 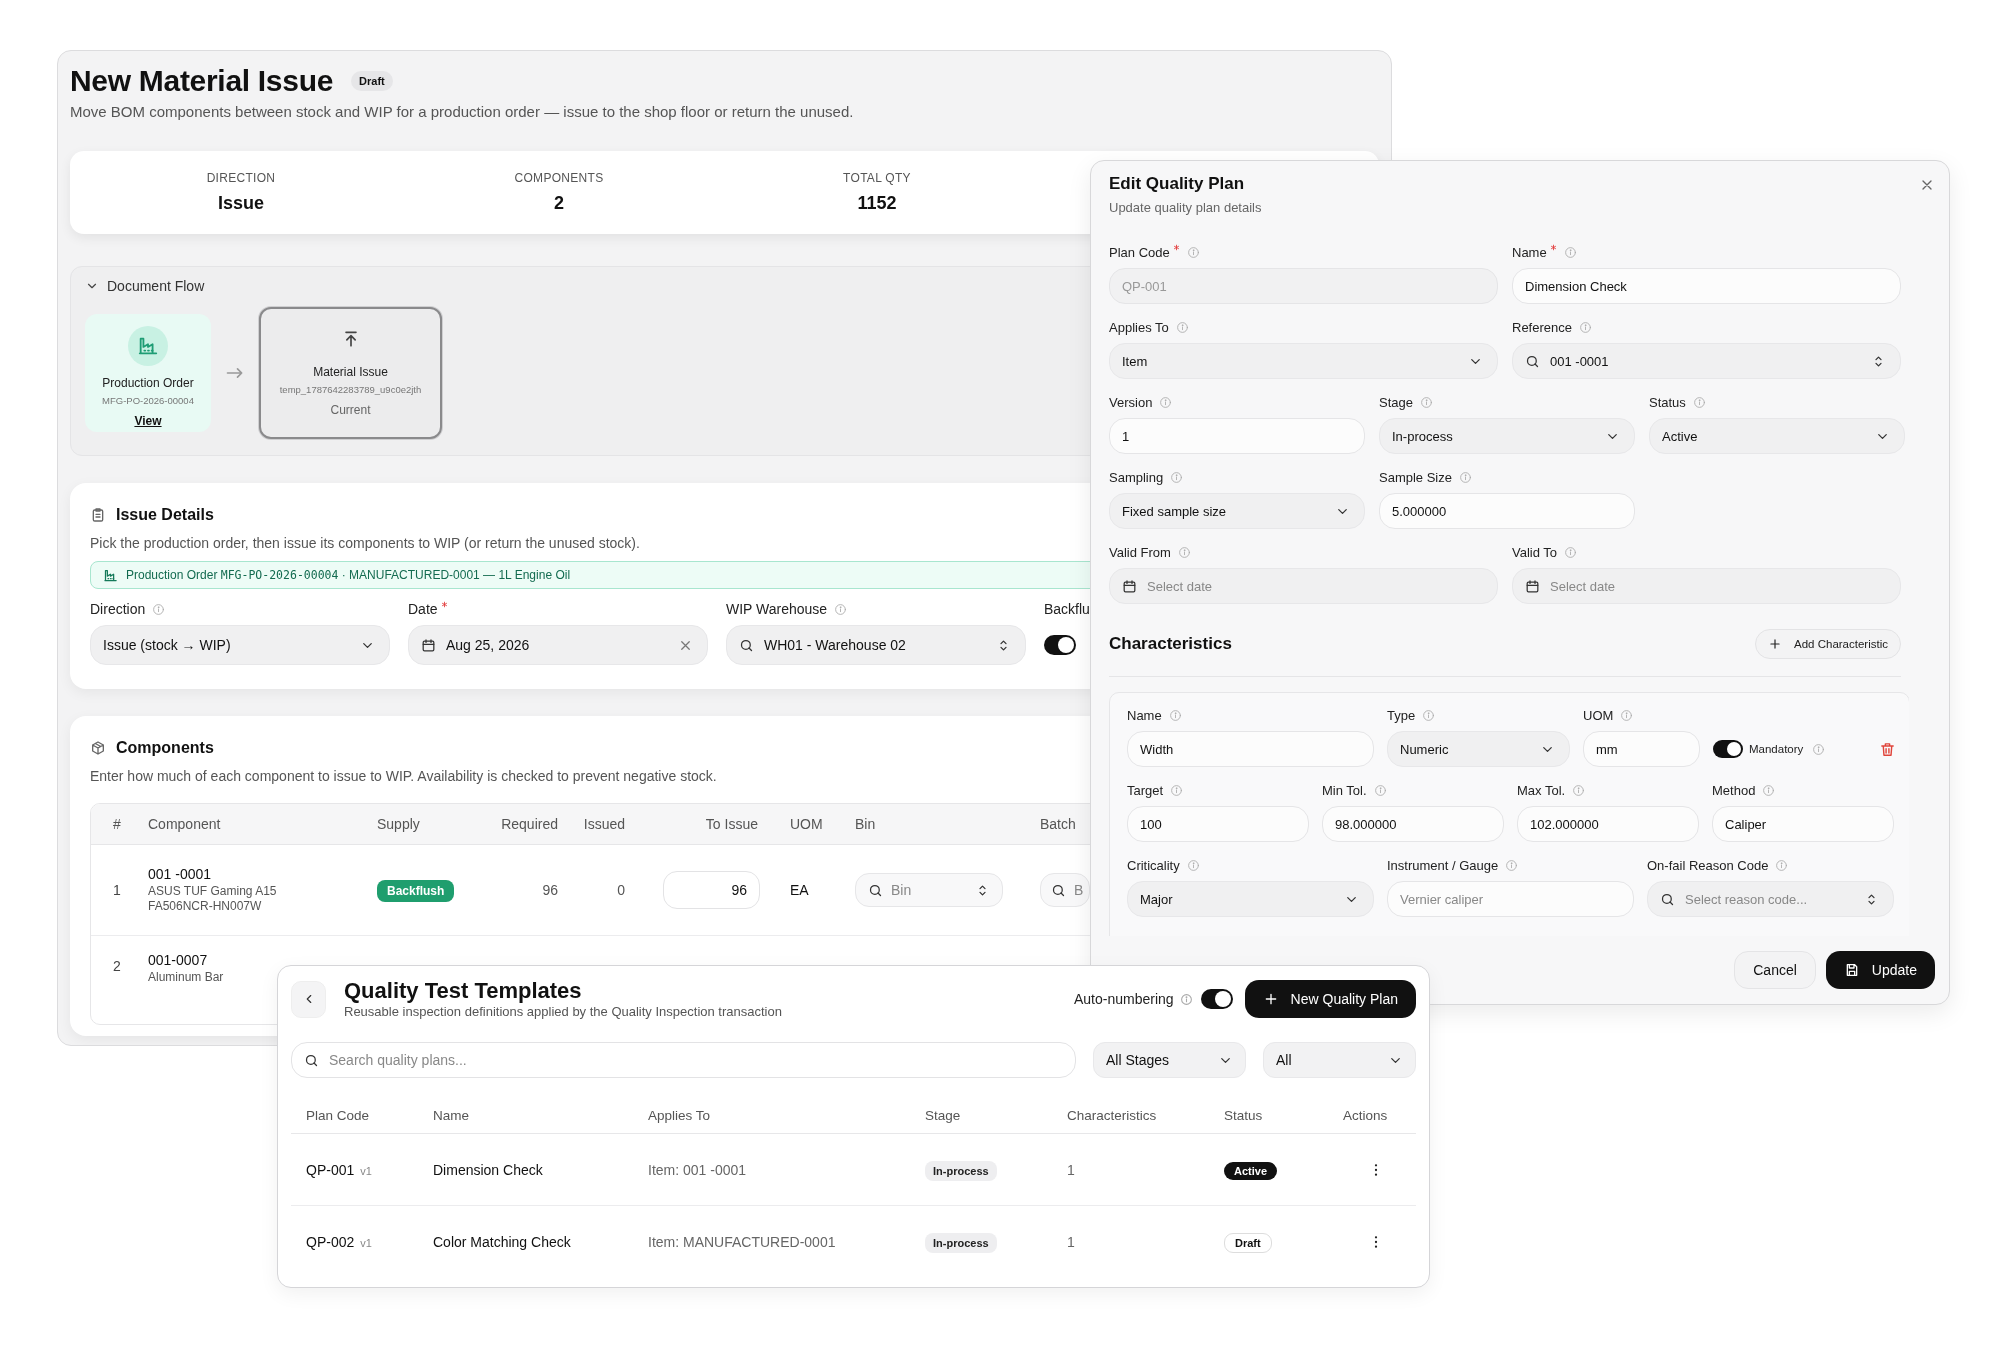 I want to click on text-field: Dimension Check, so click(x=1706, y=286).